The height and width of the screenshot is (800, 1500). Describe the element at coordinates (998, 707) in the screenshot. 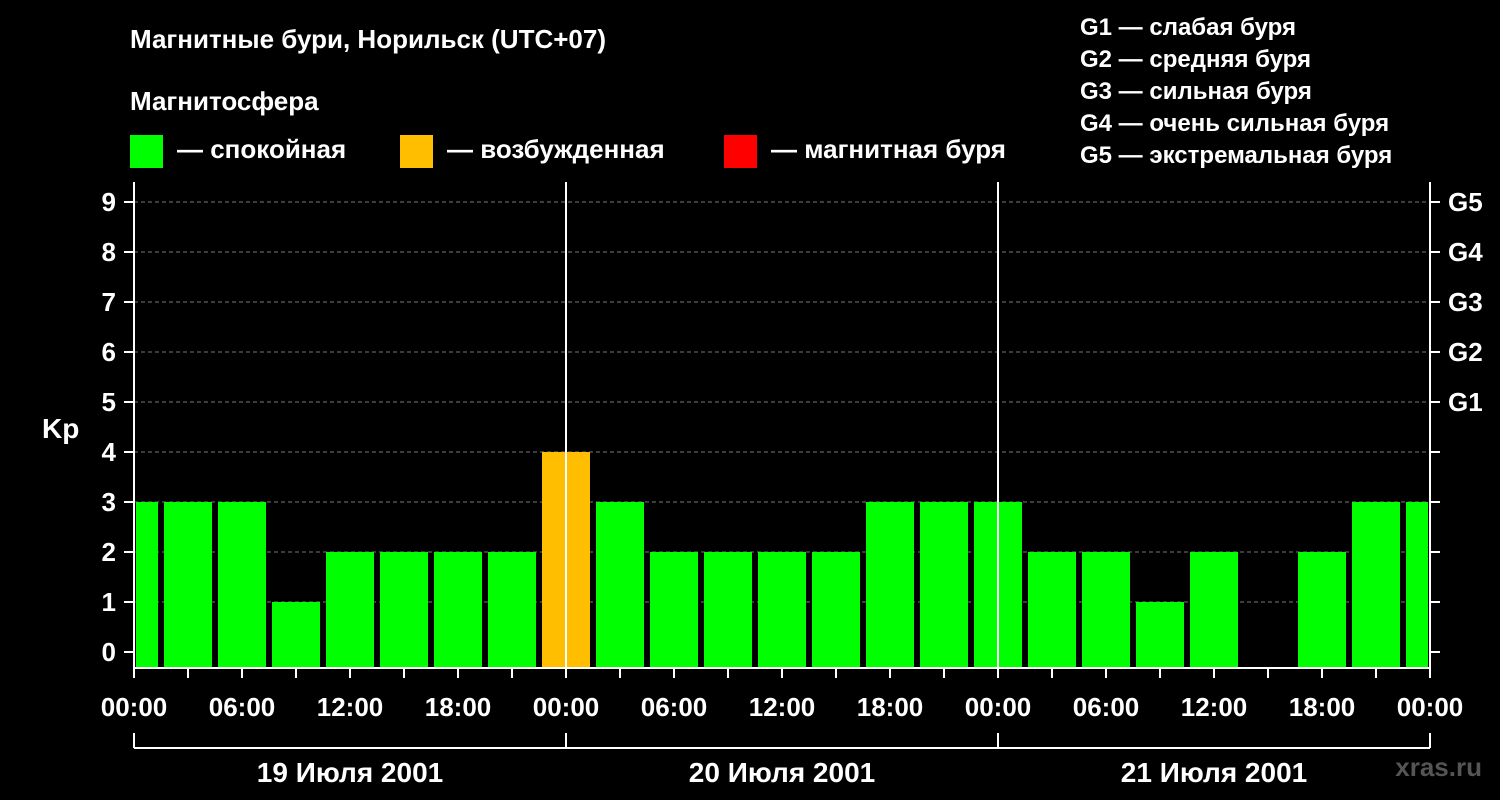

I see `x-tick-label-8: 00:00` at that location.